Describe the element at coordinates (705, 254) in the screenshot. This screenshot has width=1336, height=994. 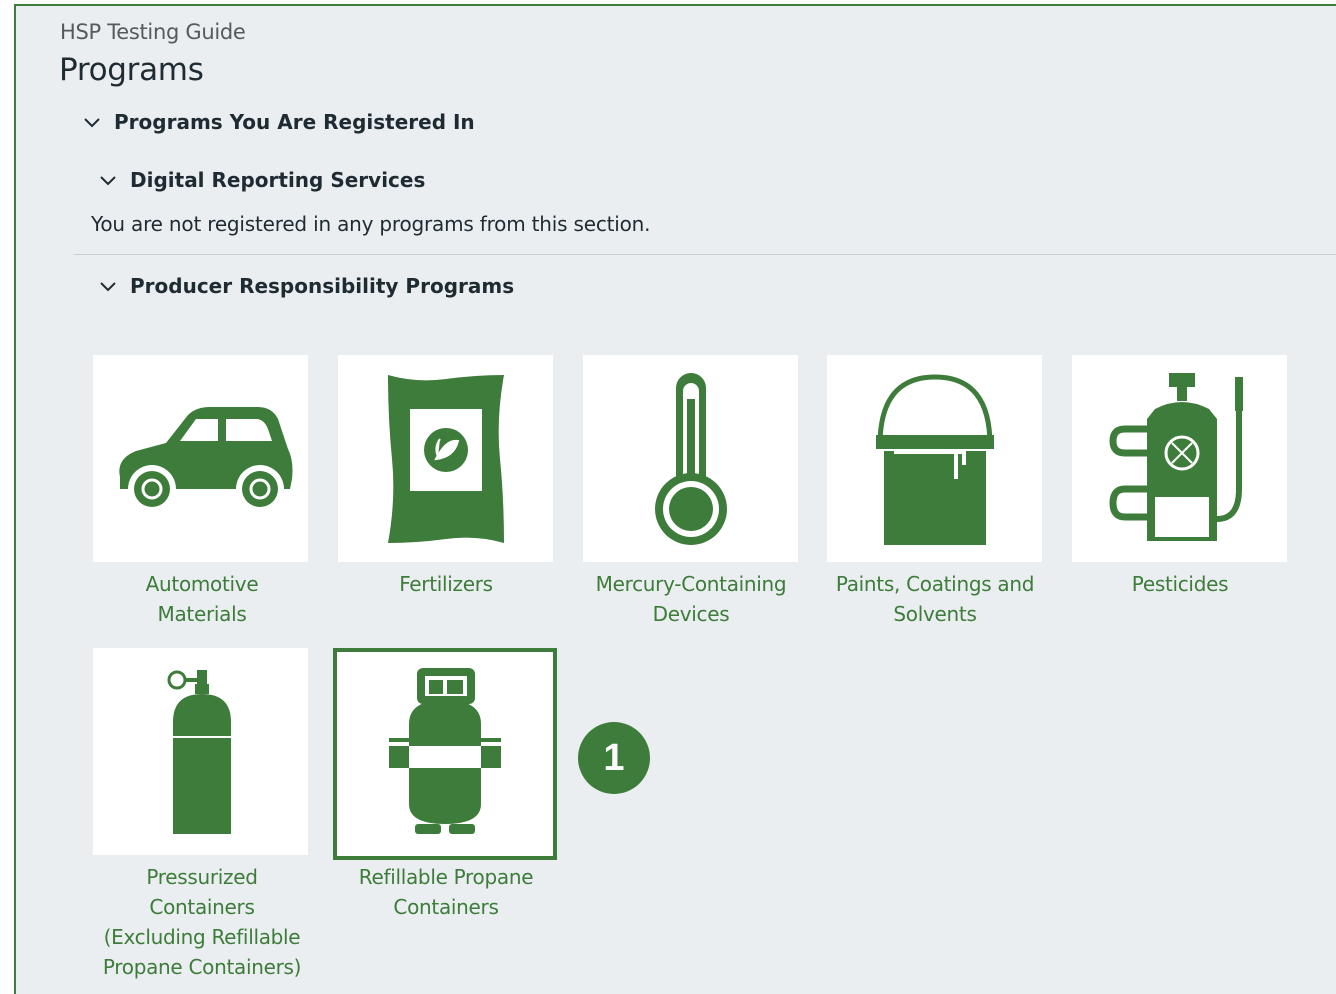
I see `section-divider` at that location.